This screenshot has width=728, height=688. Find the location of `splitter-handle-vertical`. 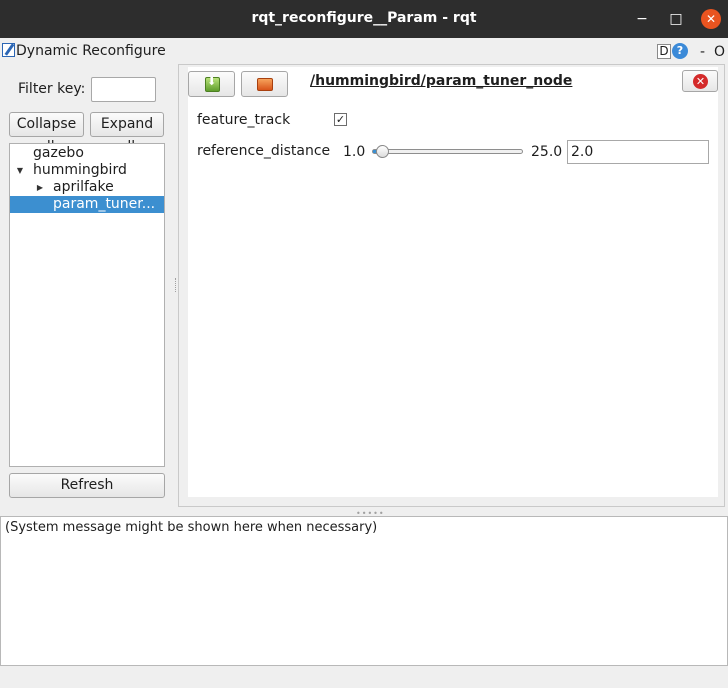

splitter-handle-vertical is located at coordinates (176, 285).